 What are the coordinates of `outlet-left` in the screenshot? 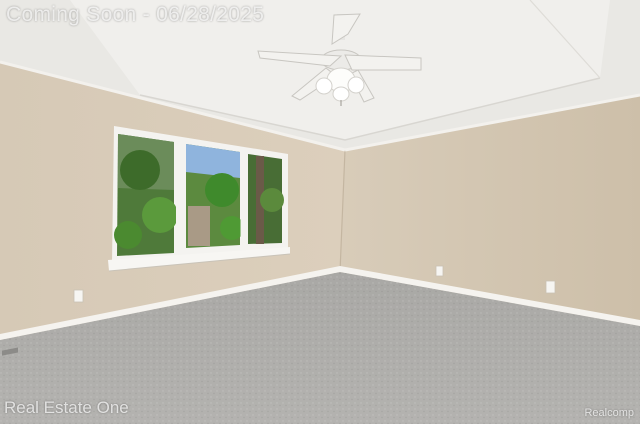 It's located at (78, 296).